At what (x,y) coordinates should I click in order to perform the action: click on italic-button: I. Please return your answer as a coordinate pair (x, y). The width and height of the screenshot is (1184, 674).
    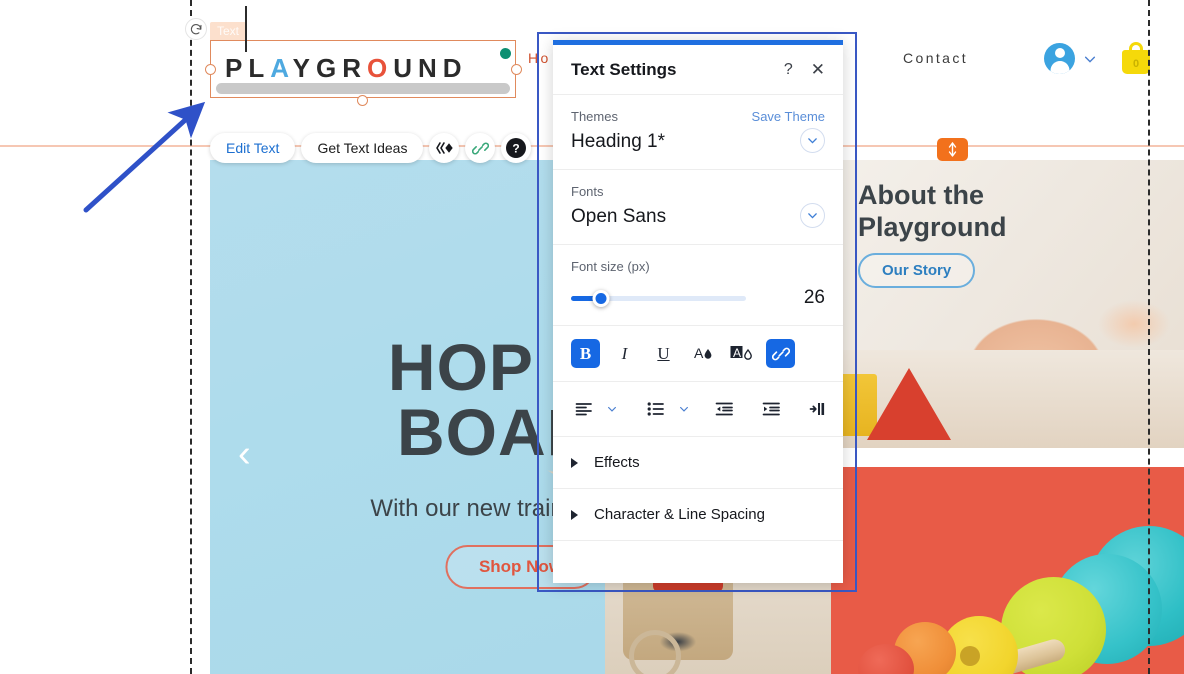
    Looking at the image, I should click on (624, 353).